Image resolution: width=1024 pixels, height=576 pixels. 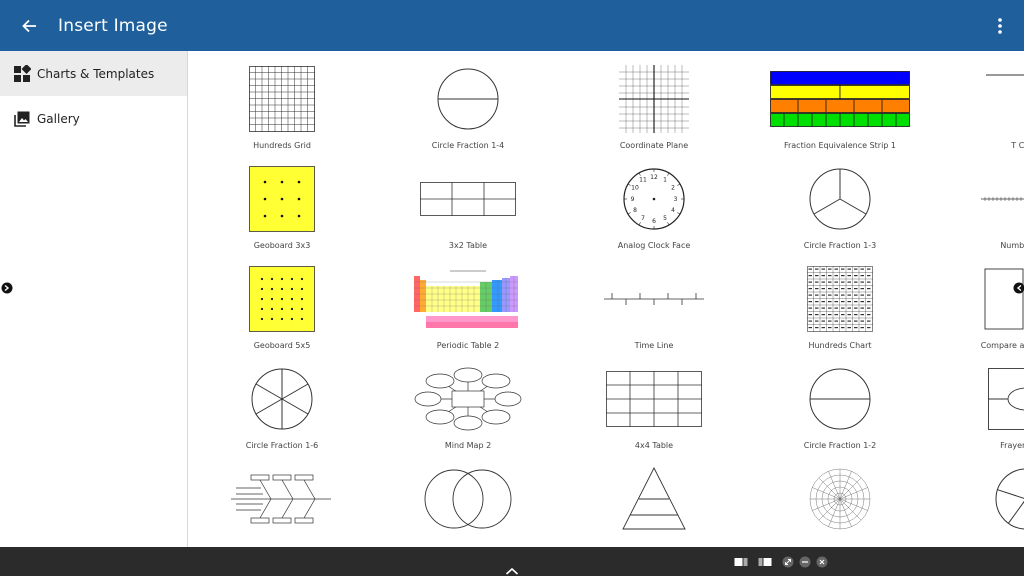 I want to click on template-label: Circle Fraction 1-3, so click(x=840, y=245).